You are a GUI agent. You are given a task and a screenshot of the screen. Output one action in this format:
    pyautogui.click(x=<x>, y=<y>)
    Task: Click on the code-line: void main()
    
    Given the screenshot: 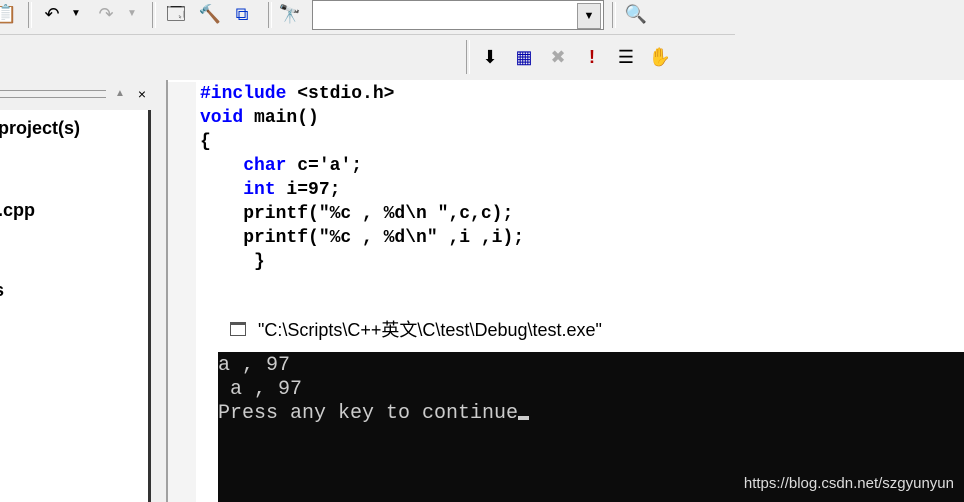 What is the action you would take?
    pyautogui.click(x=259, y=118)
    